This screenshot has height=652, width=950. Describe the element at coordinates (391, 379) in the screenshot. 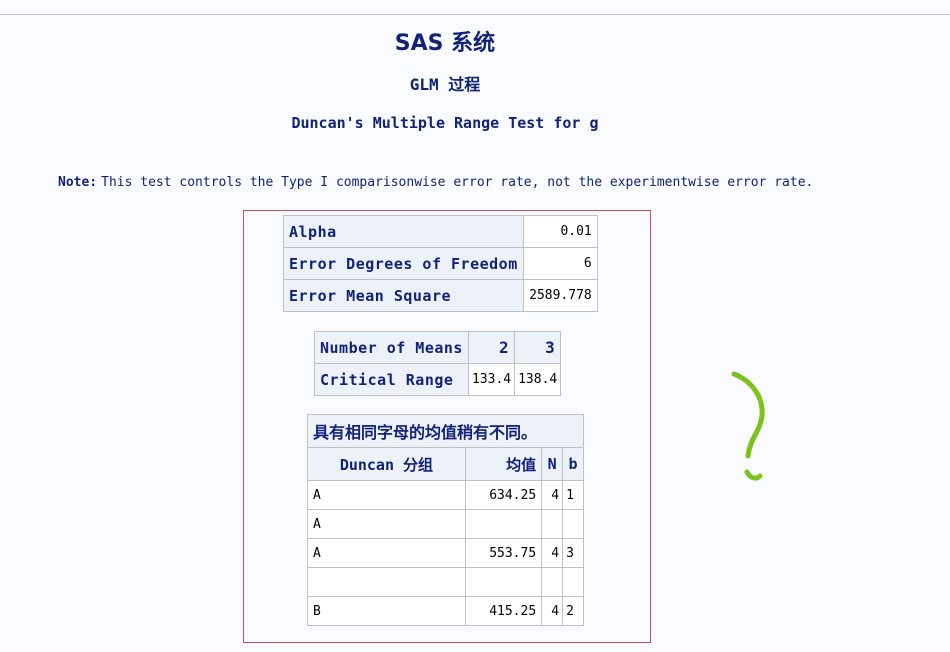

I see `critical-range-label: Critical Range` at that location.